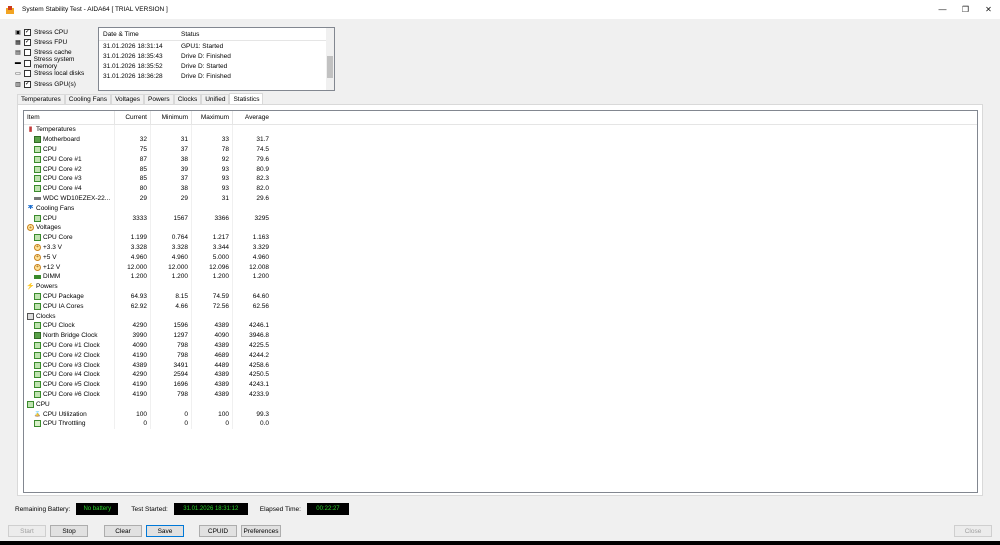 This screenshot has height=545, width=1000. Describe the element at coordinates (500, 276) in the screenshot. I see `table-row: DIMM 1.200 1.200 1.200 1.200` at that location.